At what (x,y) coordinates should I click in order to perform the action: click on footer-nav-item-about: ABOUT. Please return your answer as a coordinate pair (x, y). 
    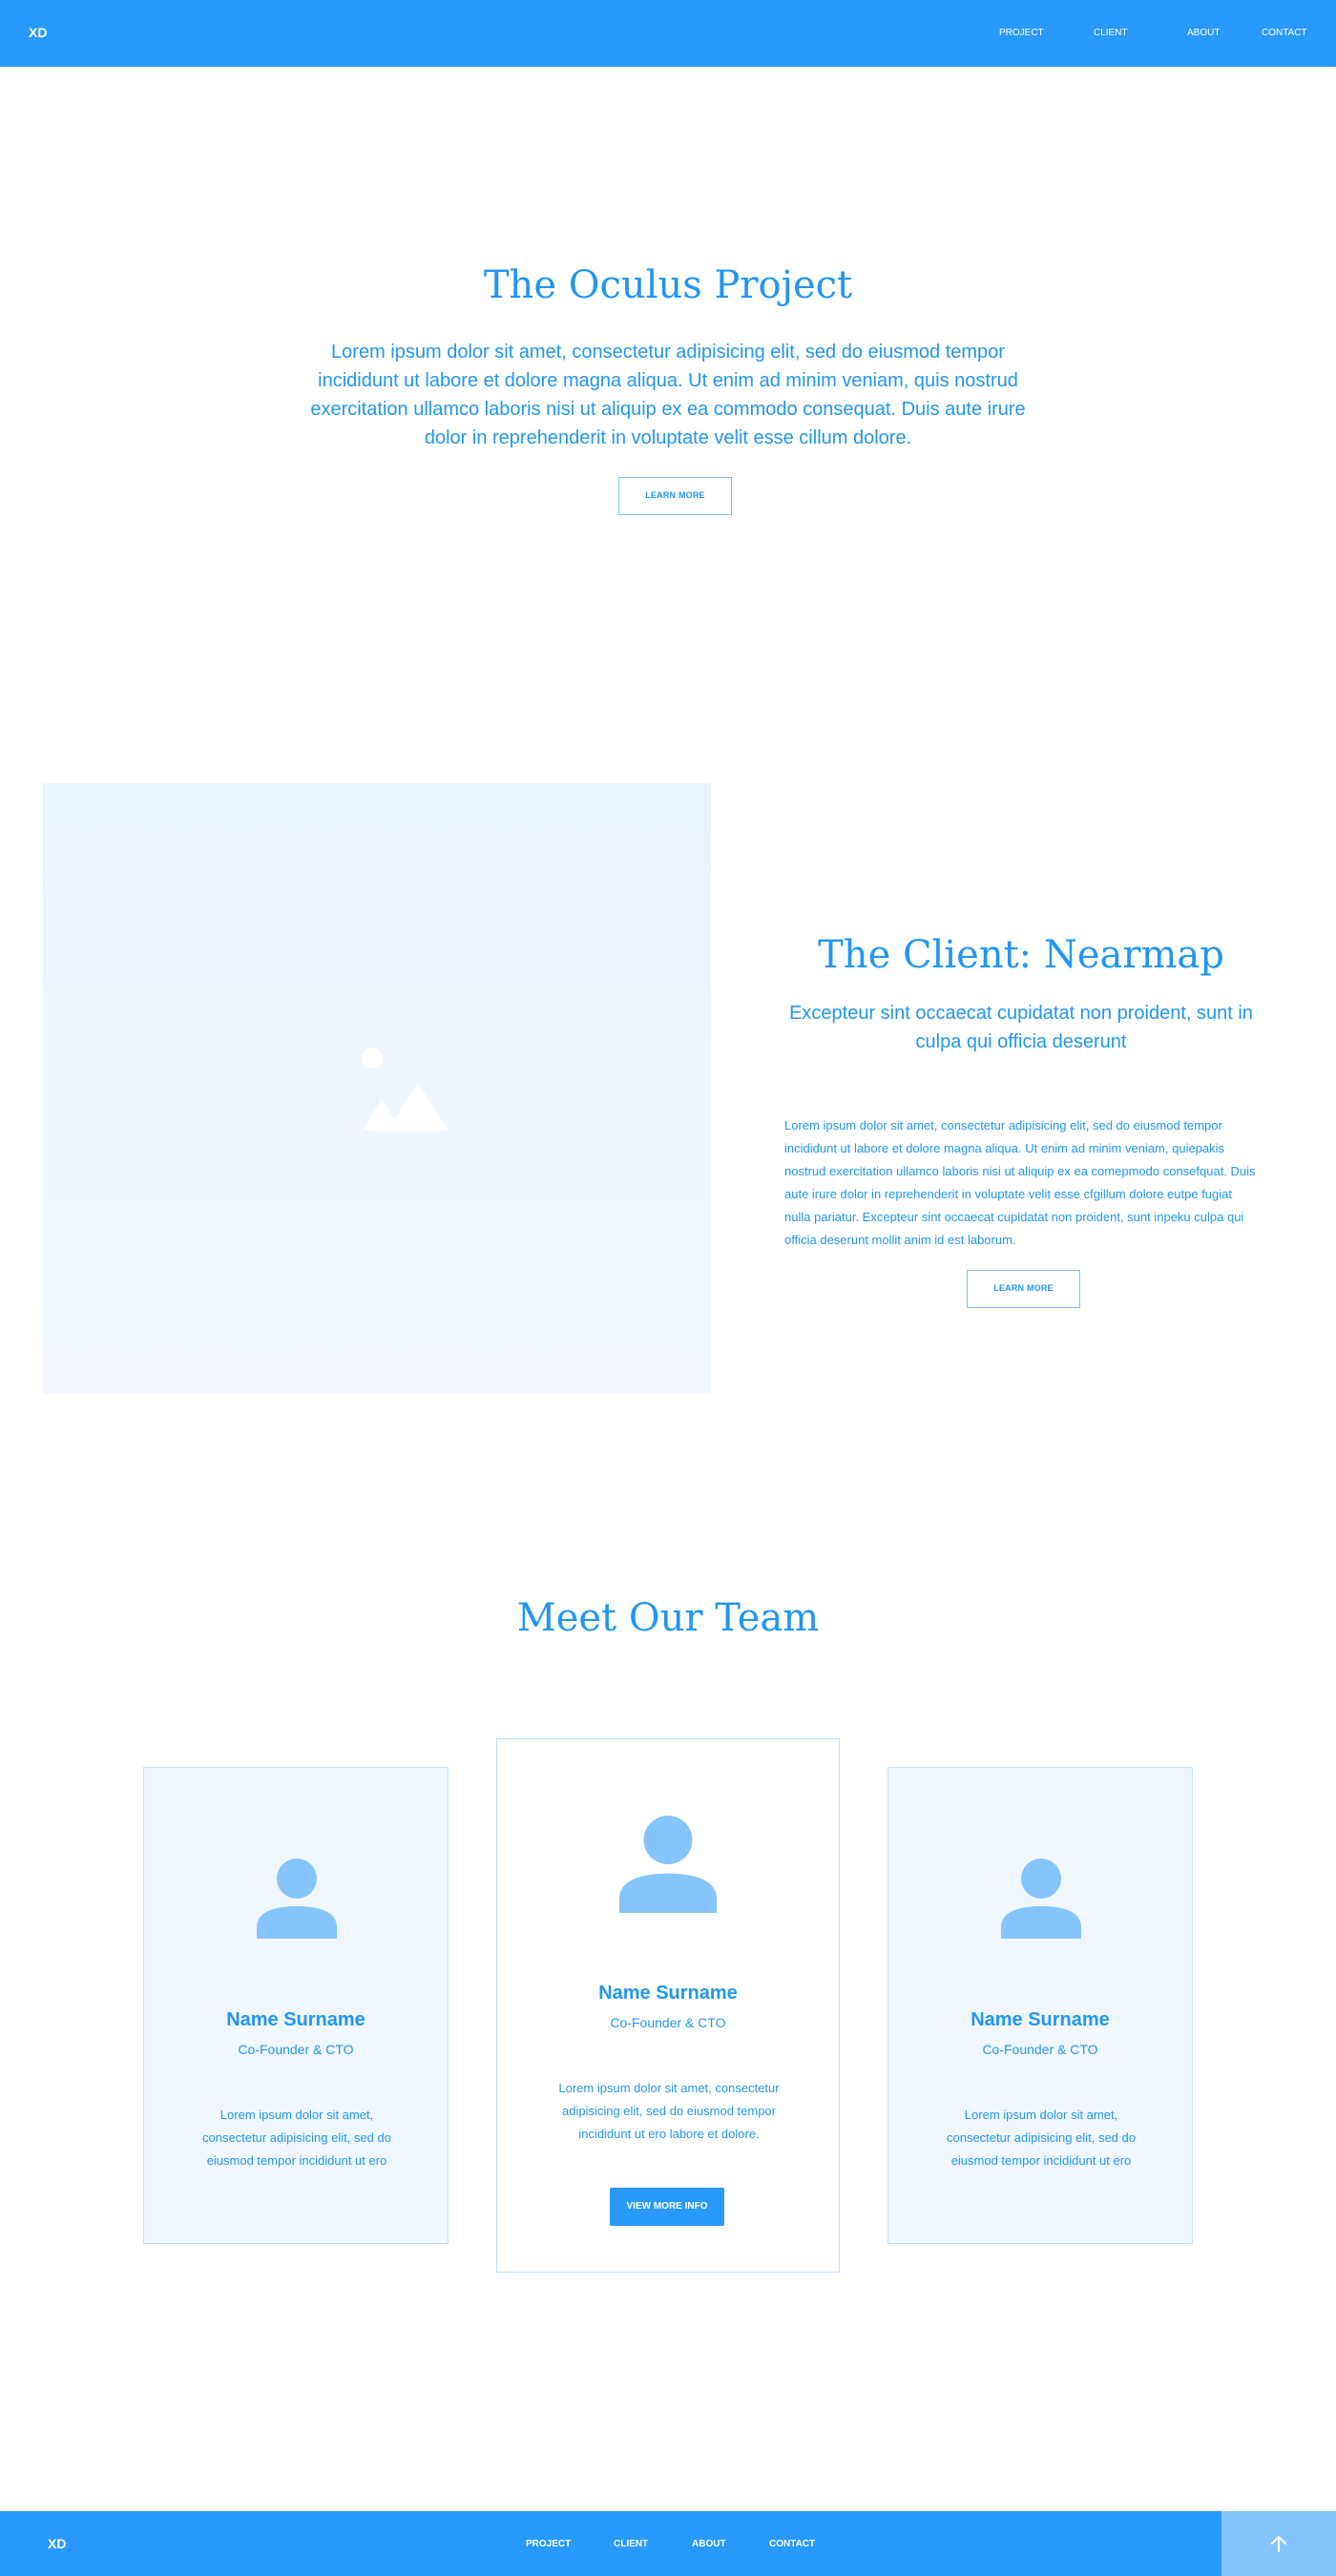
    Looking at the image, I should click on (709, 2544).